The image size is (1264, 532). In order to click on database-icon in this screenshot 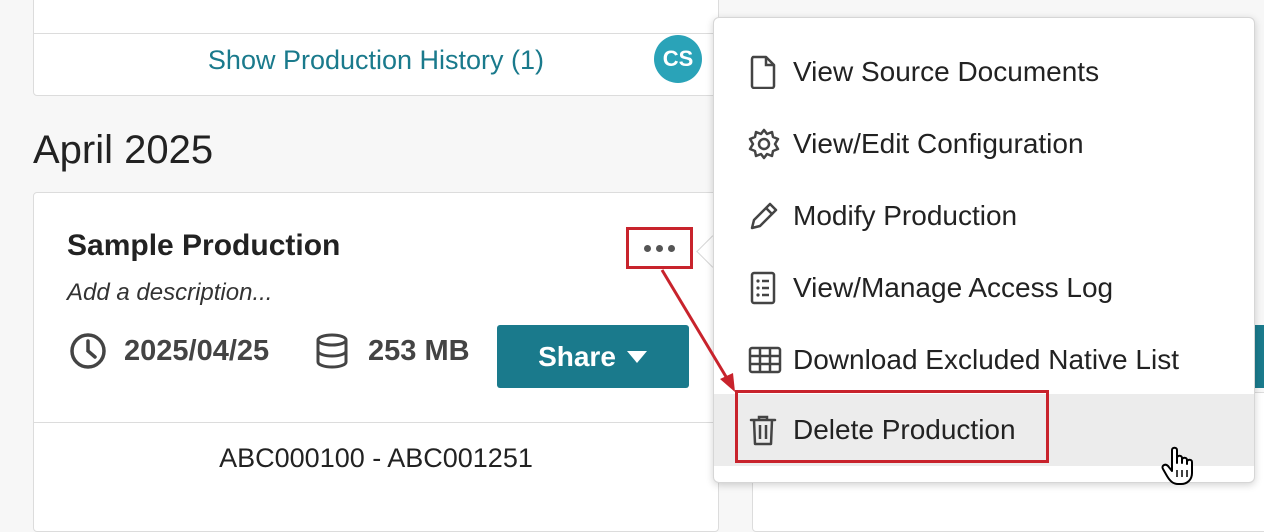, I will do `click(332, 351)`.